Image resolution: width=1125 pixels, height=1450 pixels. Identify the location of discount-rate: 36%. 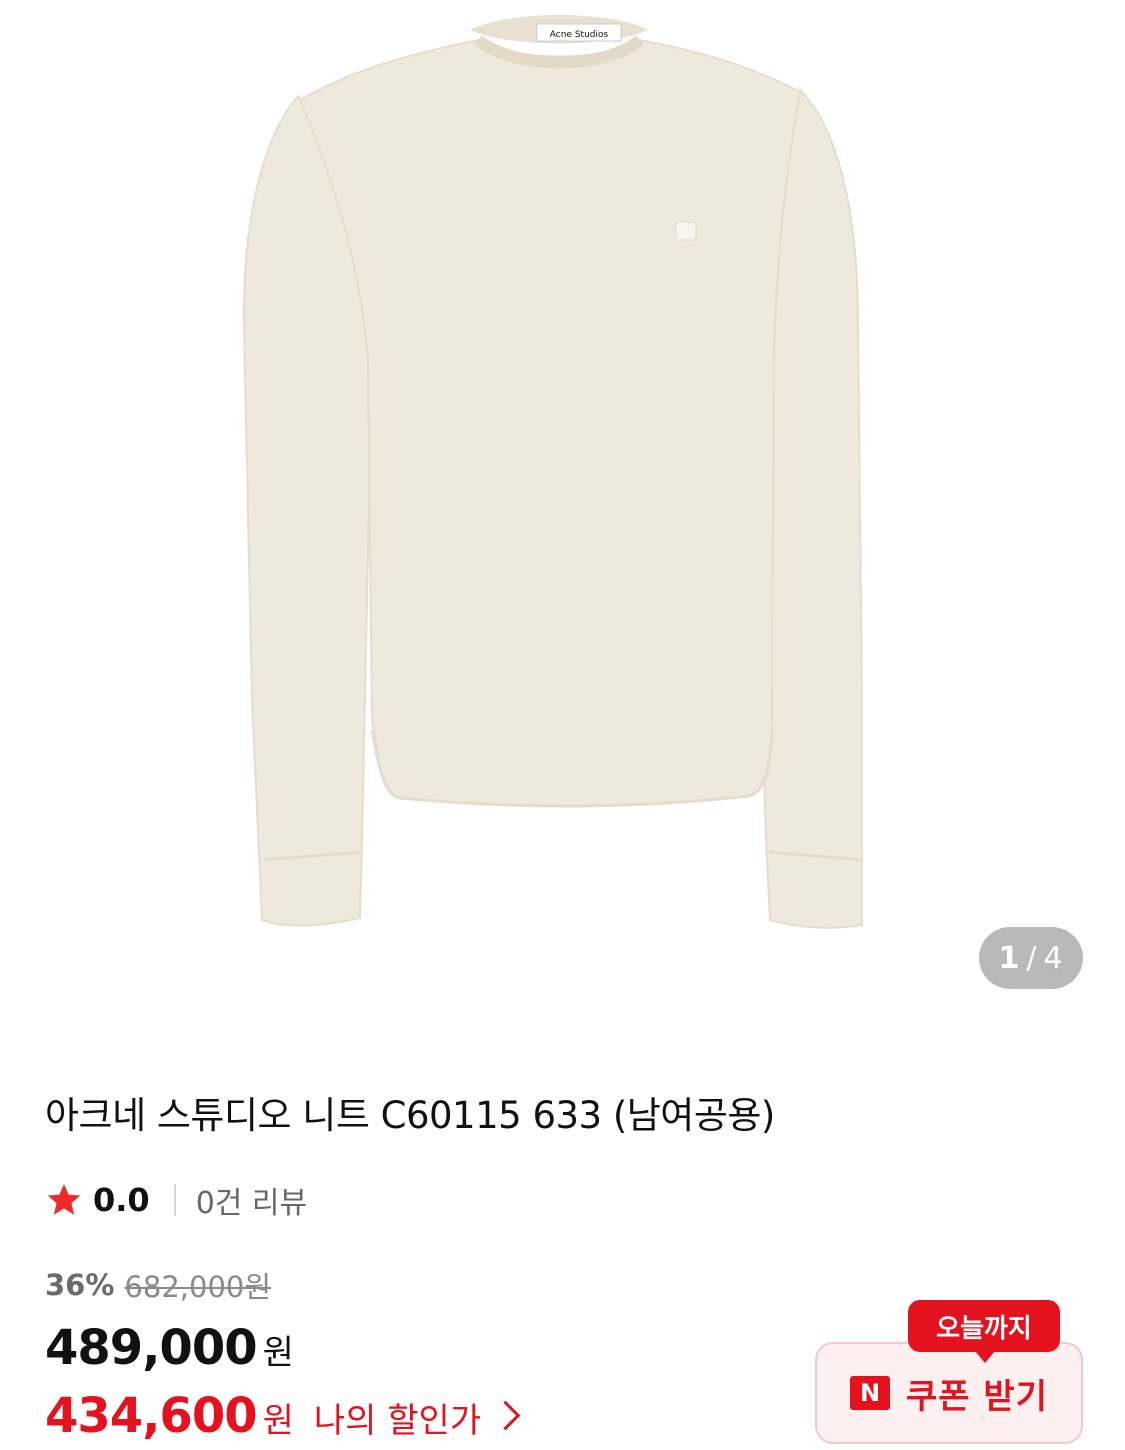
(80, 1285).